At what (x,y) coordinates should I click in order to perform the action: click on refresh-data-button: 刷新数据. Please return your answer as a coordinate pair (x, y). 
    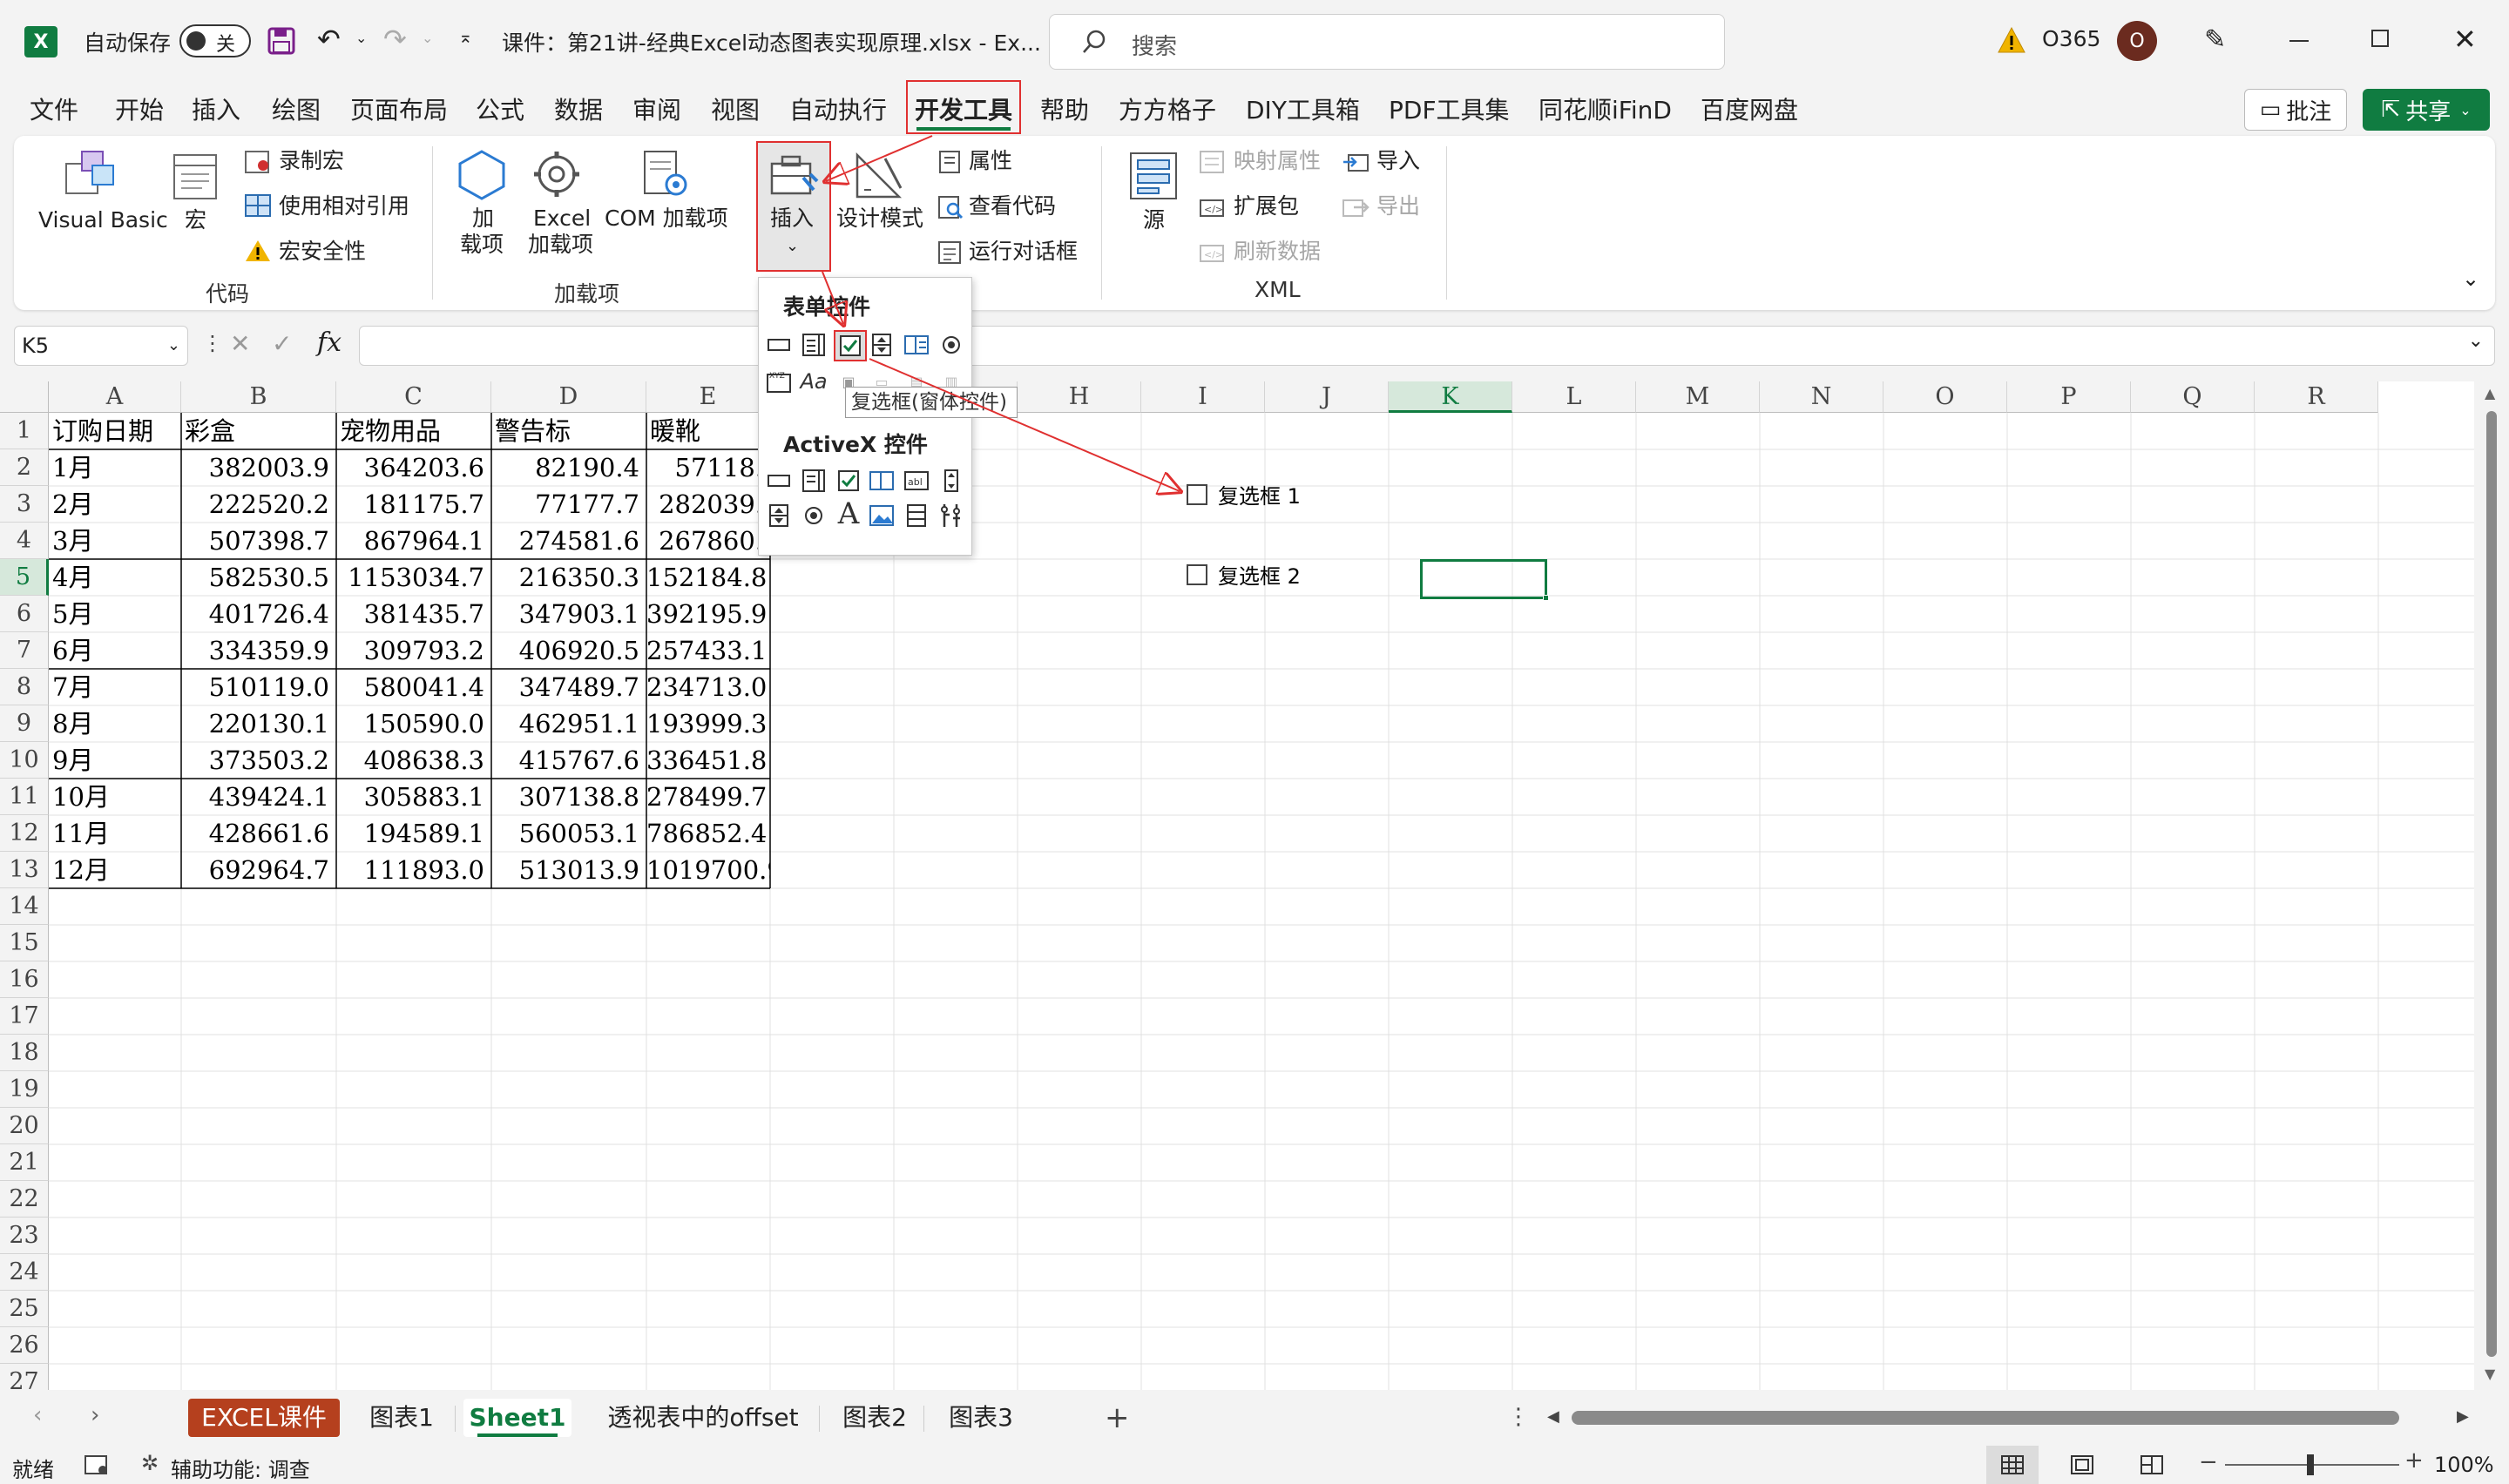
    Looking at the image, I should click on (1277, 252).